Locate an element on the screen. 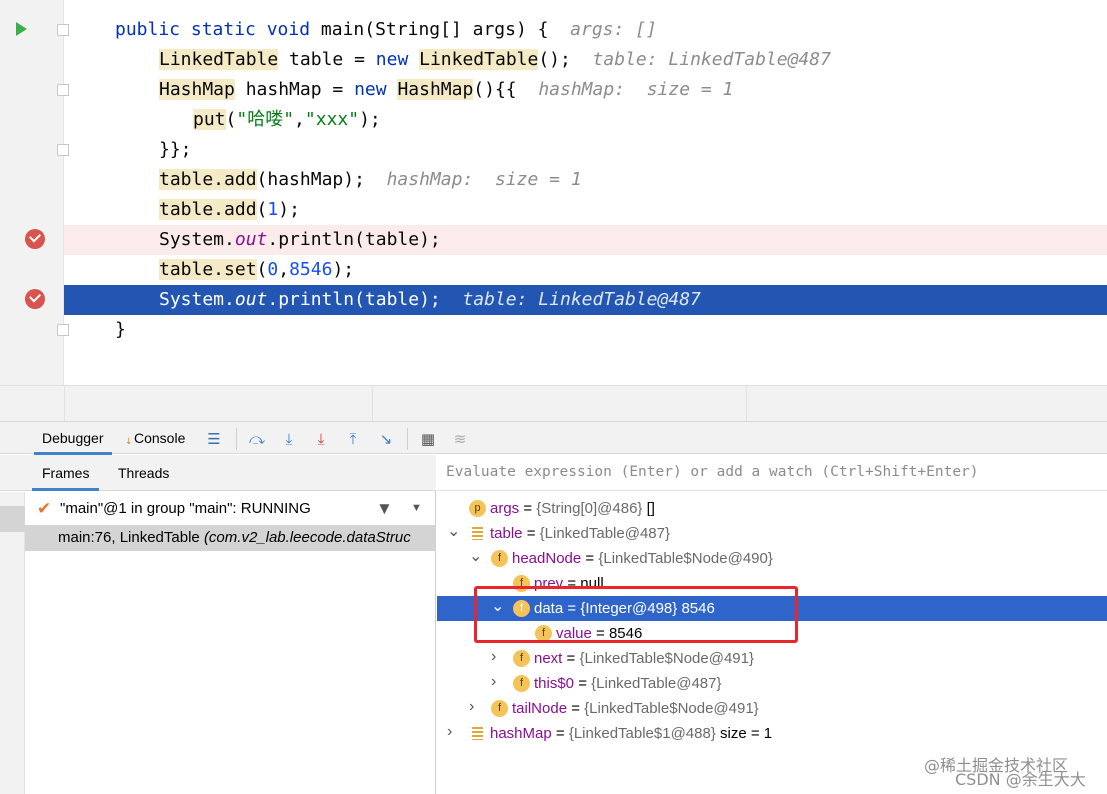 This screenshot has height=794, width=1107. variable-row: › f next = {LinkedTable$Node@491} is located at coordinates (772, 658).